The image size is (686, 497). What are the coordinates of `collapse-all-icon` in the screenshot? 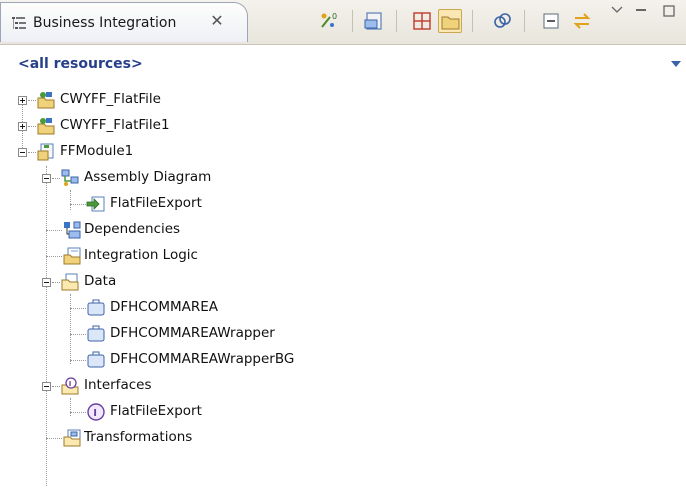 It's located at (552, 21).